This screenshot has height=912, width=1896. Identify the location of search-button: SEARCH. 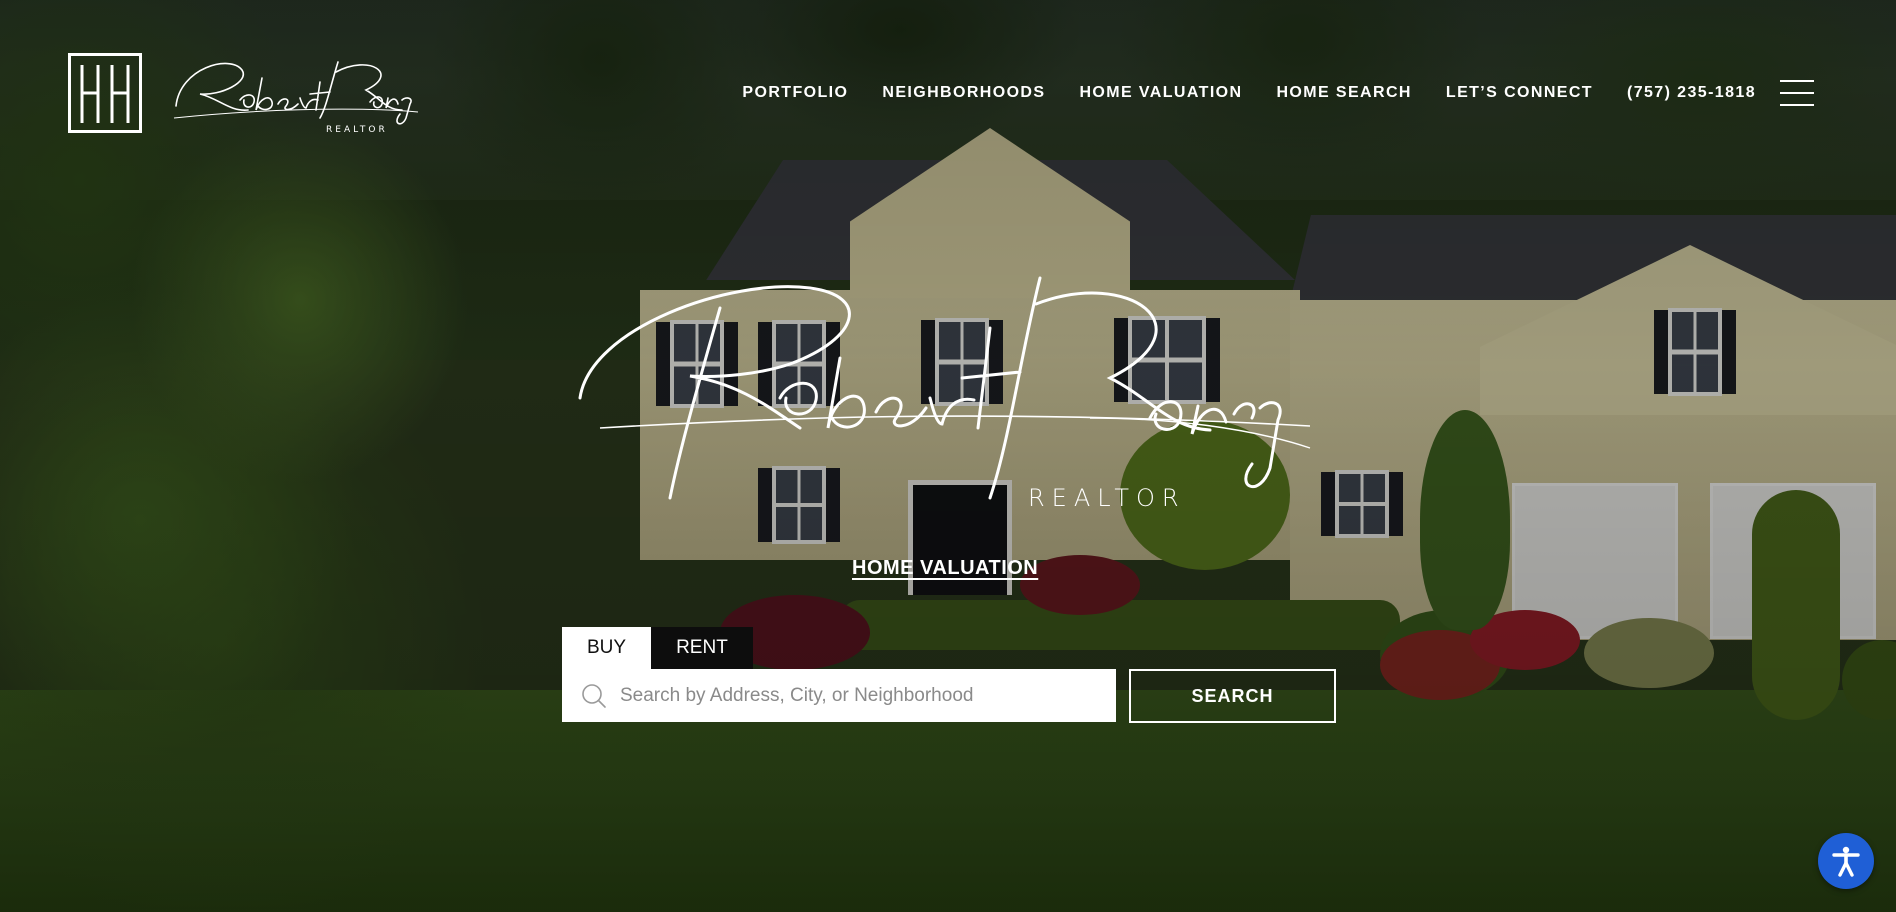
(1232, 696).